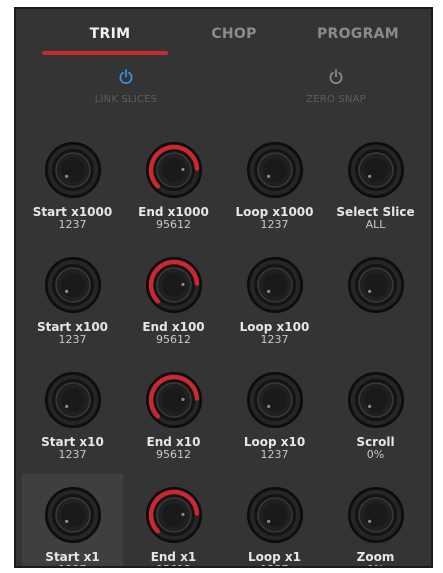 This screenshot has height=573, width=443. Describe the element at coordinates (274, 327) in the screenshot. I see `knob-label: Loop x100` at that location.